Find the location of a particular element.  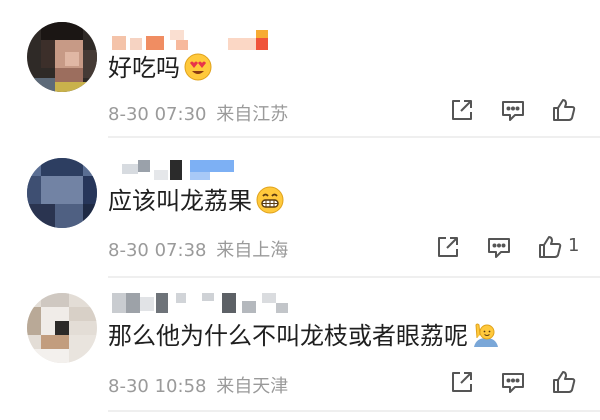

heart-eyes-emoji-icon is located at coordinates (198, 70).